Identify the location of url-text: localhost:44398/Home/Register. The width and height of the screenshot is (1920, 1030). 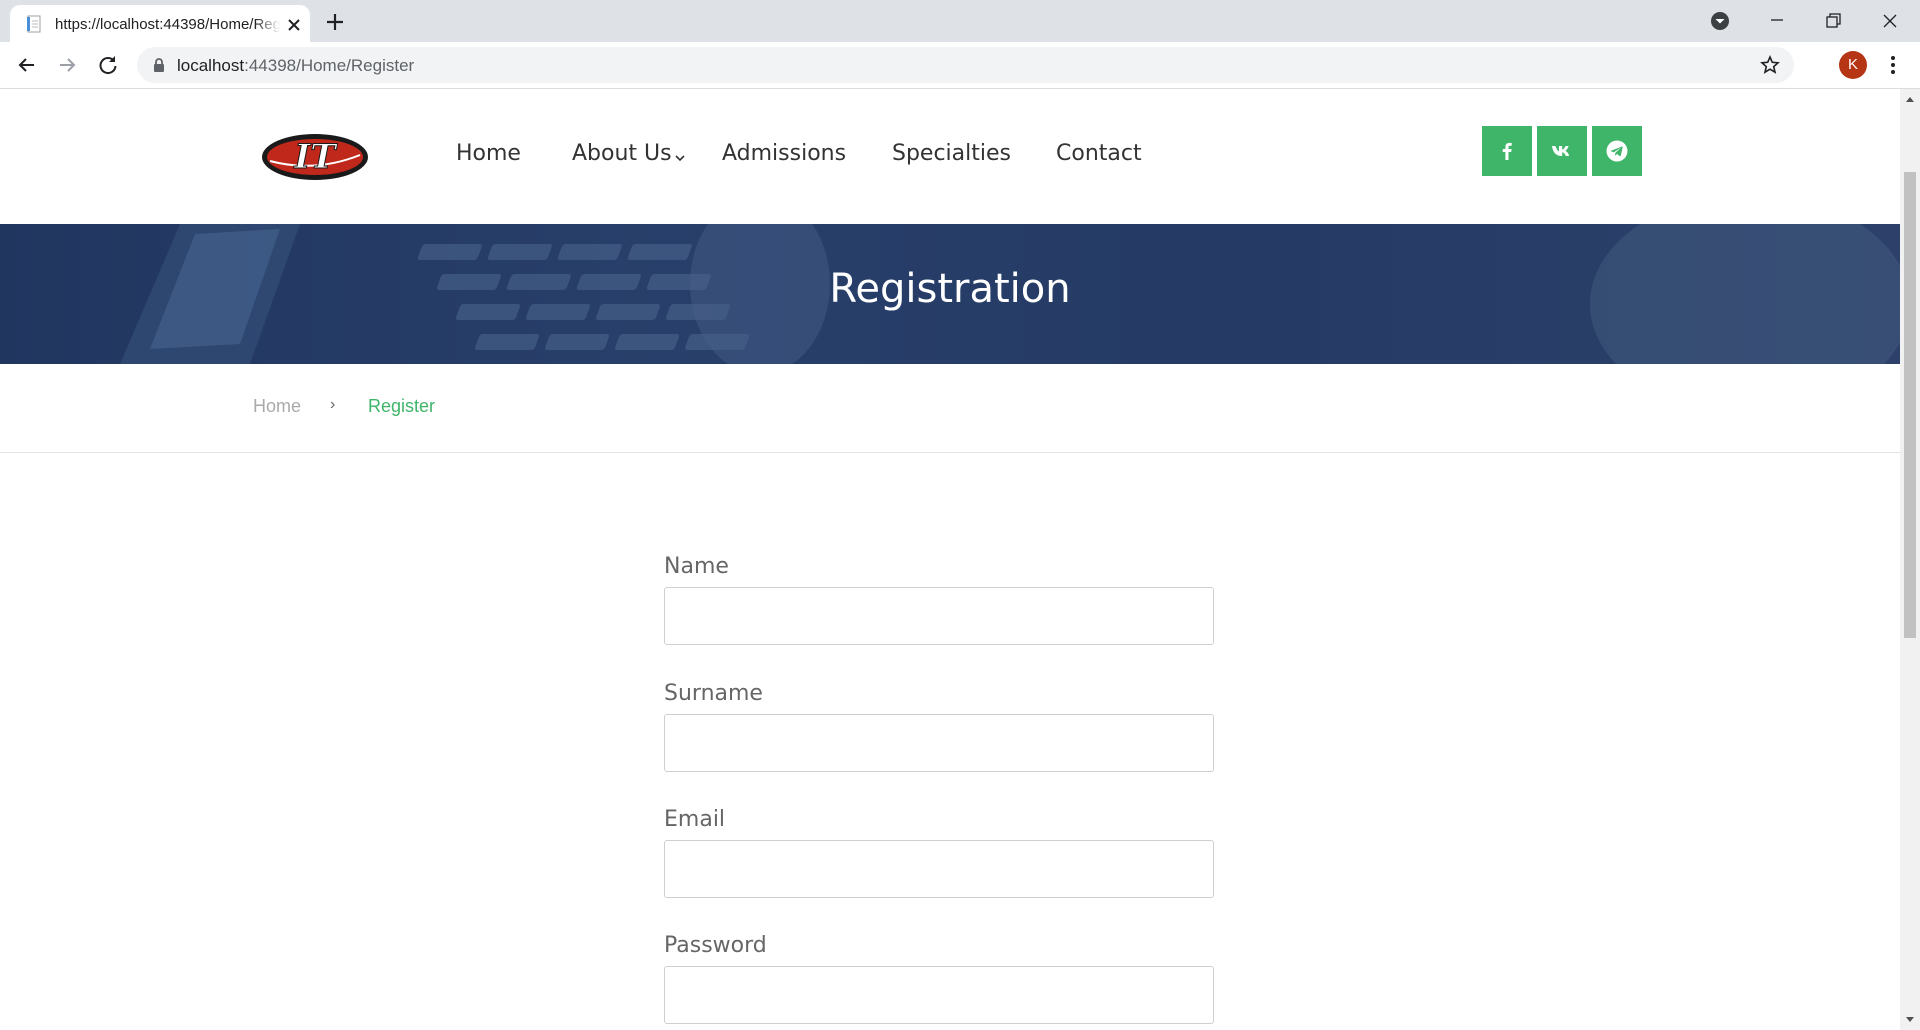
(295, 66).